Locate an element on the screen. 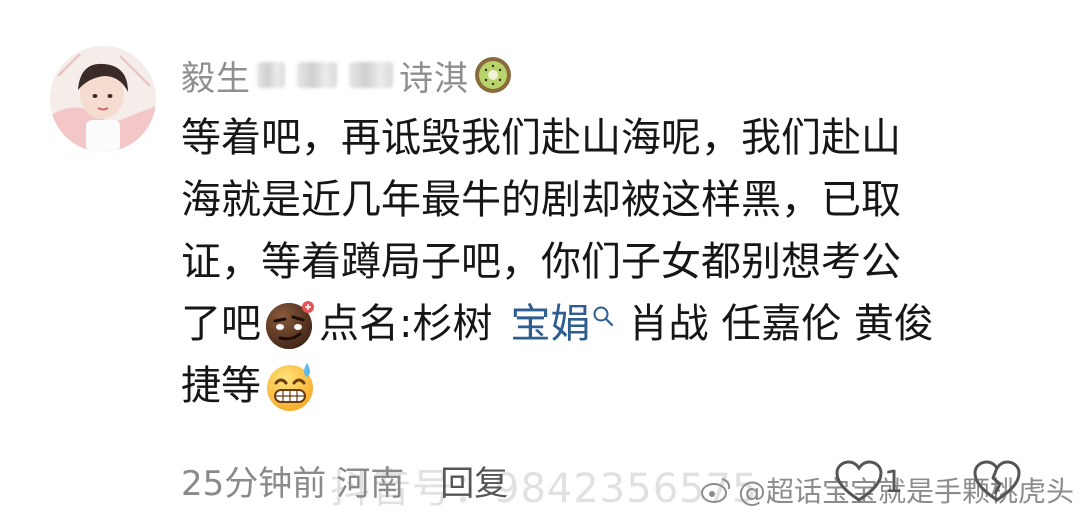 Image resolution: width=1080 pixels, height=524 pixels. username-suffix: 诗淇 is located at coordinates (434, 78).